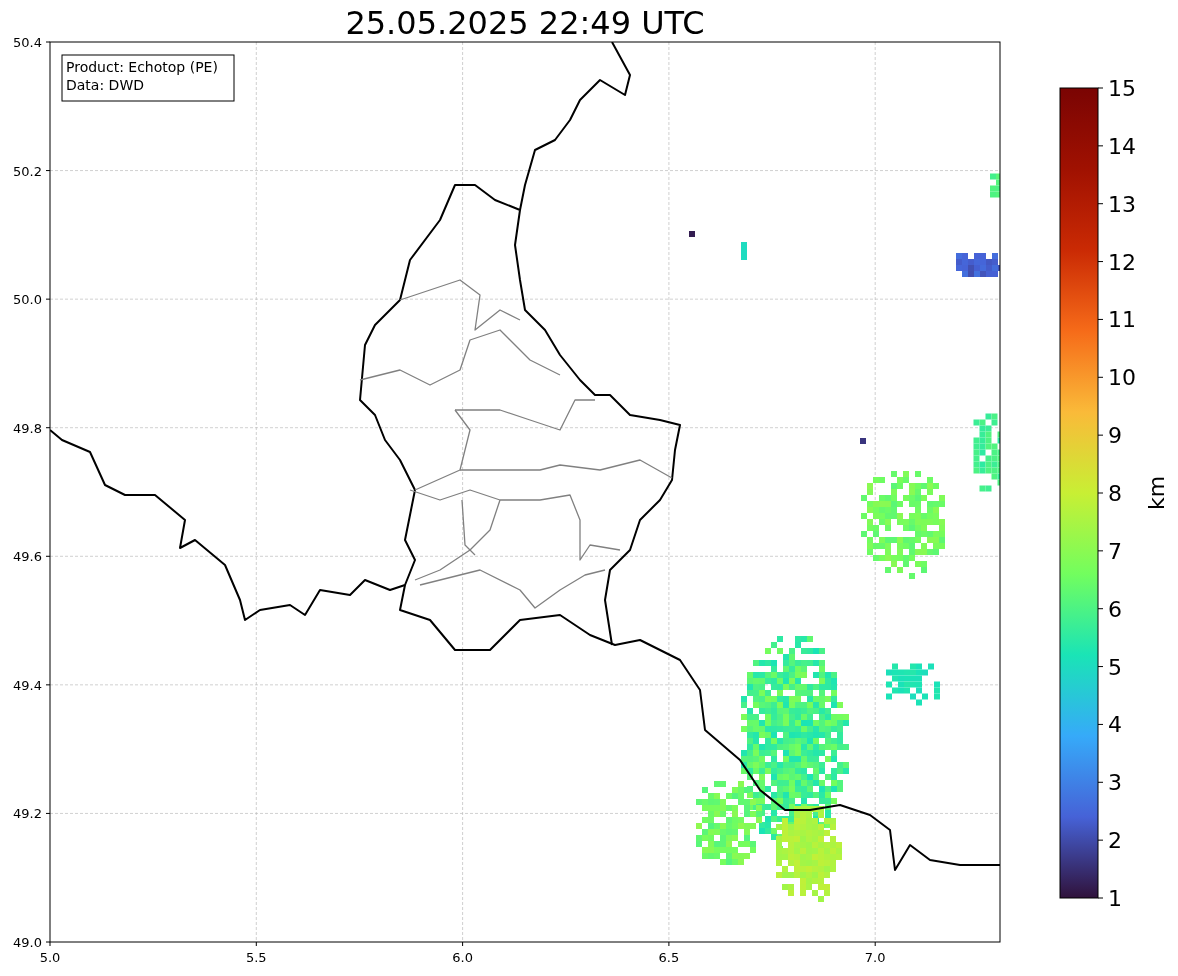  What do you see at coordinates (27, 942) in the screenshot?
I see `axis-tick-label: 49.0` at bounding box center [27, 942].